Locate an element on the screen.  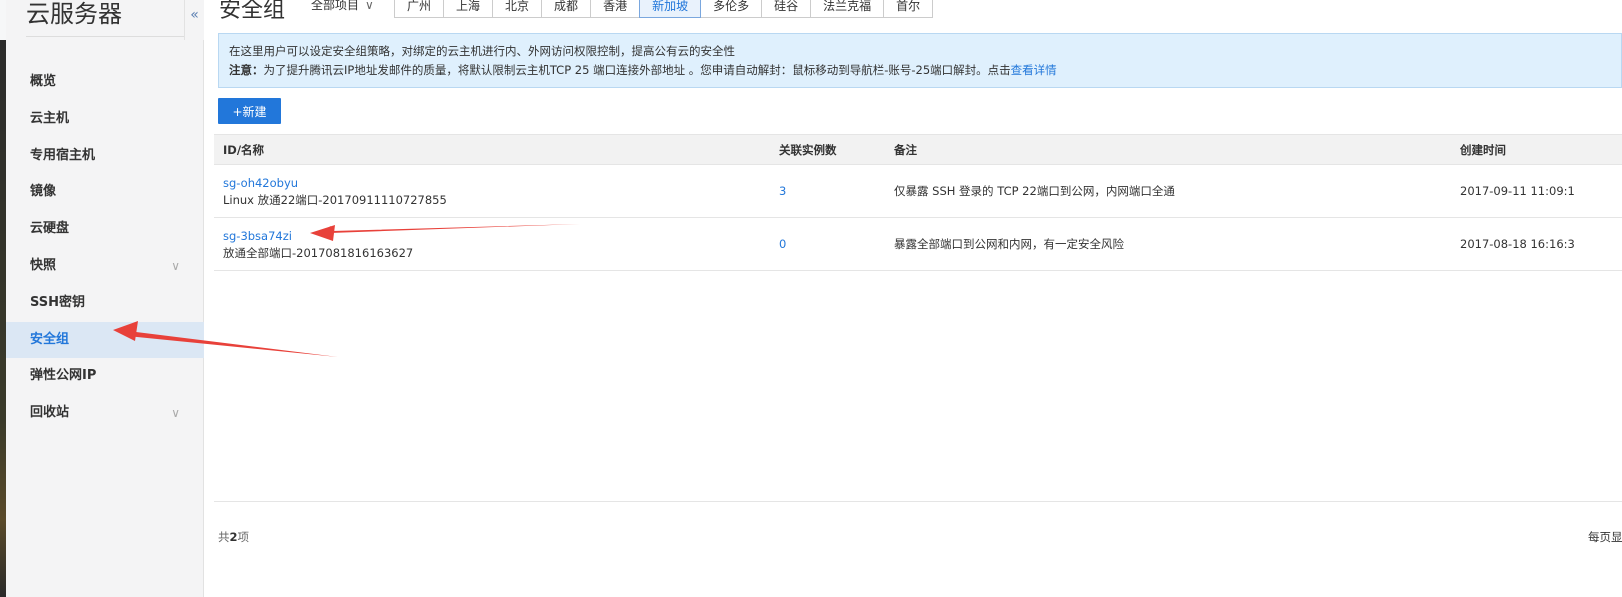
sidebar-item-label: 云主机 is located at coordinates (50, 118).